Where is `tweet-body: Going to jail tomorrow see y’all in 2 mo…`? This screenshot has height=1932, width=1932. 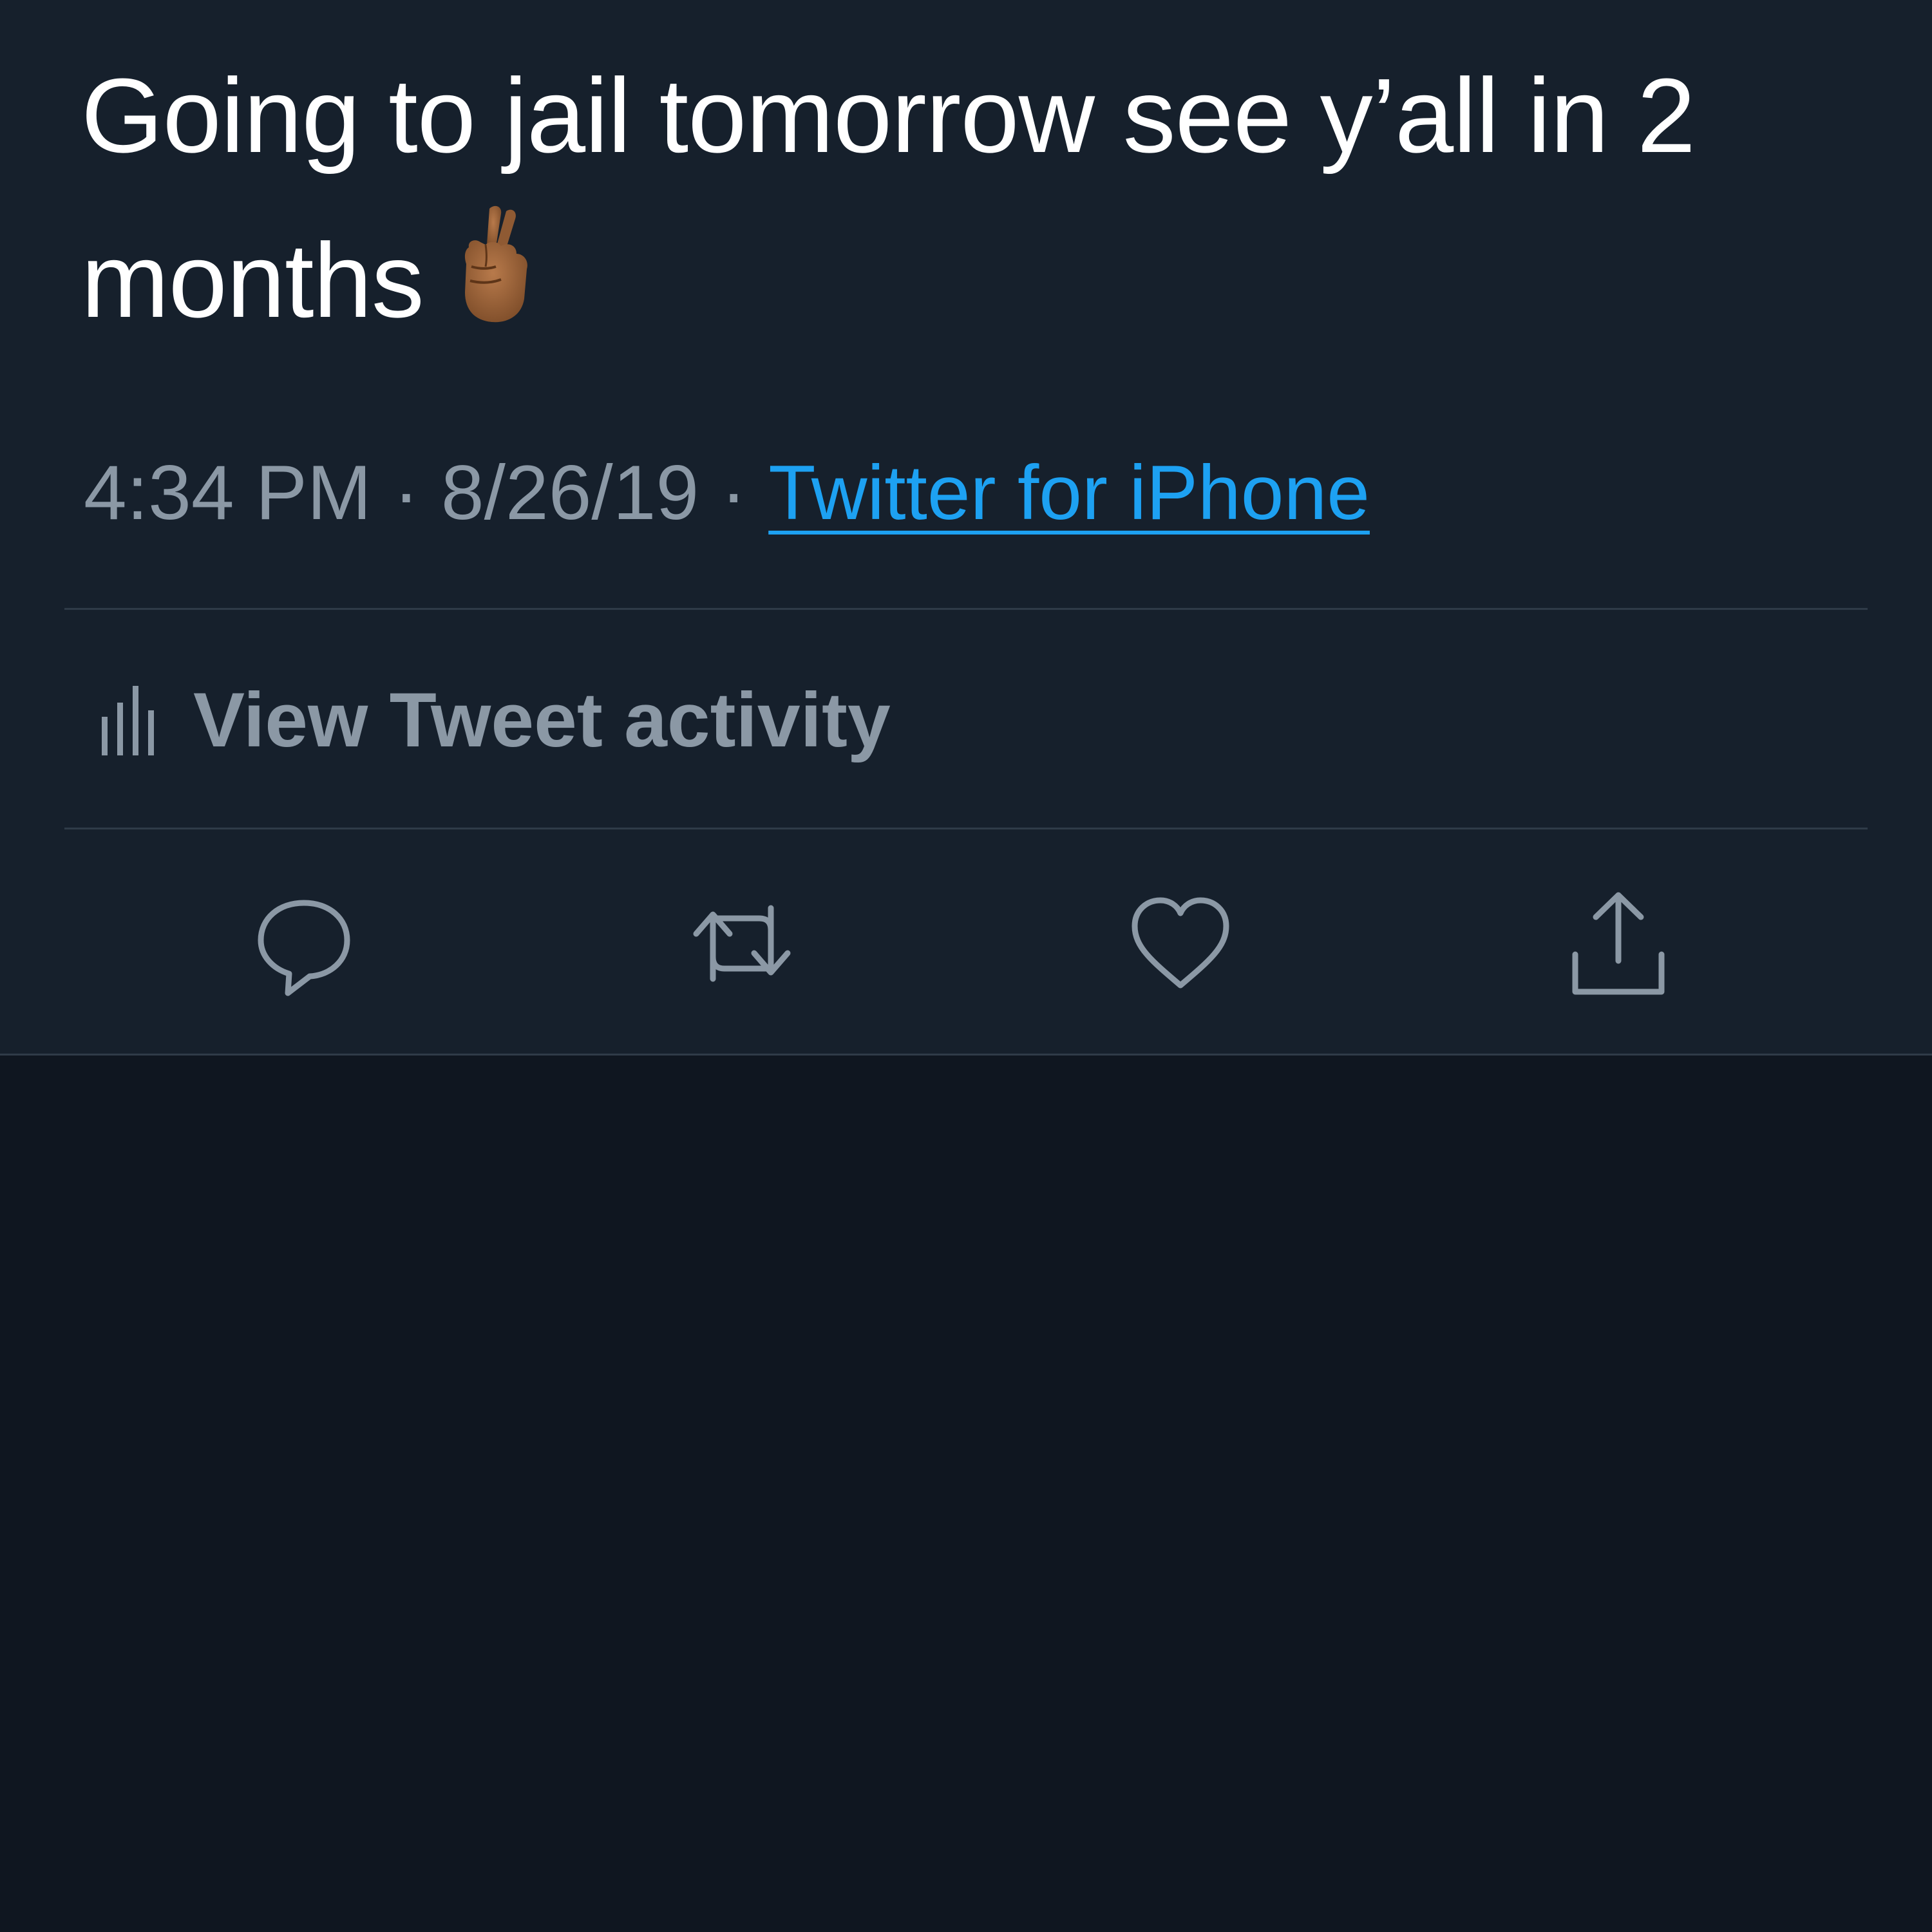 tweet-body: Going to jail tomorrow see y’all in 2 mo… is located at coordinates (888, 198).